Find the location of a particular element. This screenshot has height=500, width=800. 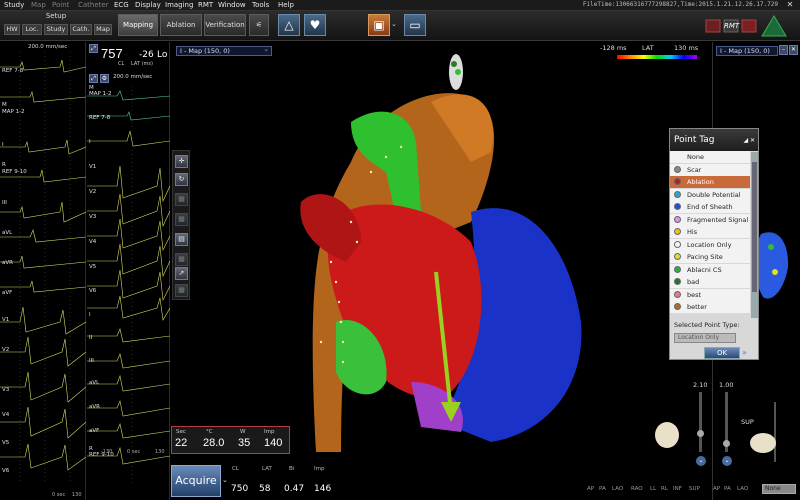

lead-label: V6 is located at coordinates (6, 471).